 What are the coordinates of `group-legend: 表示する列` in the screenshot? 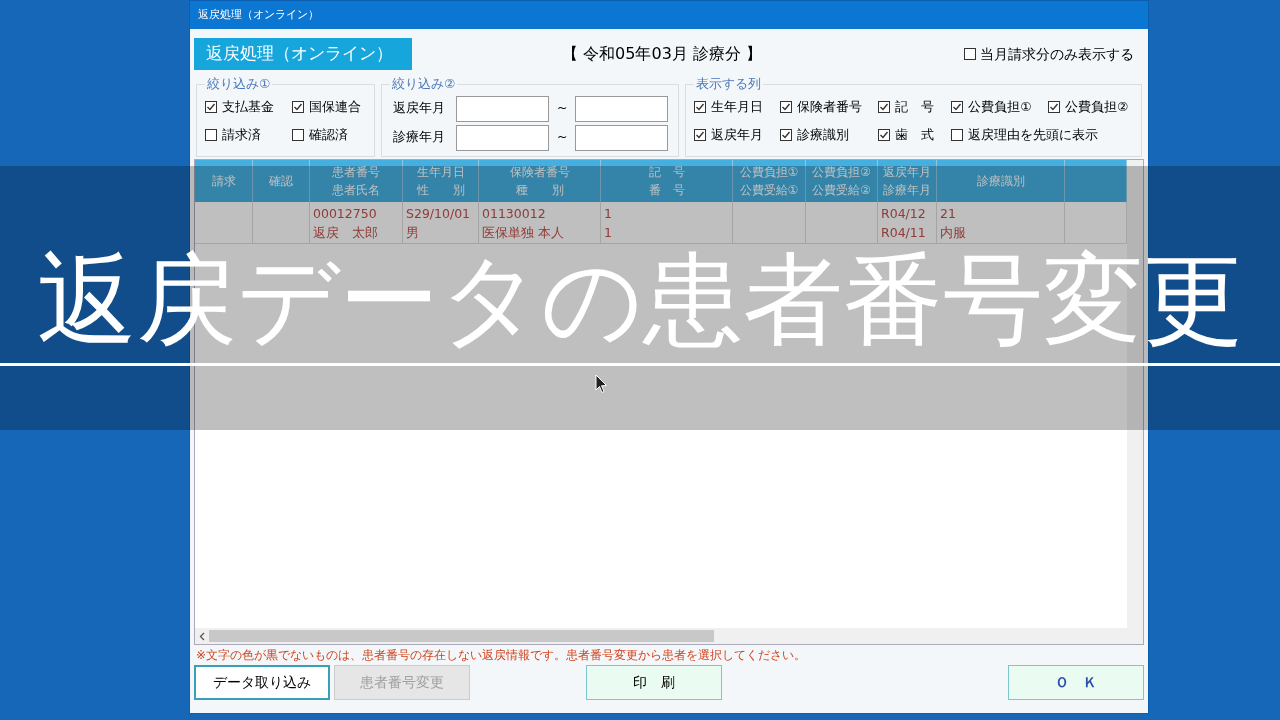 It's located at (728, 84).